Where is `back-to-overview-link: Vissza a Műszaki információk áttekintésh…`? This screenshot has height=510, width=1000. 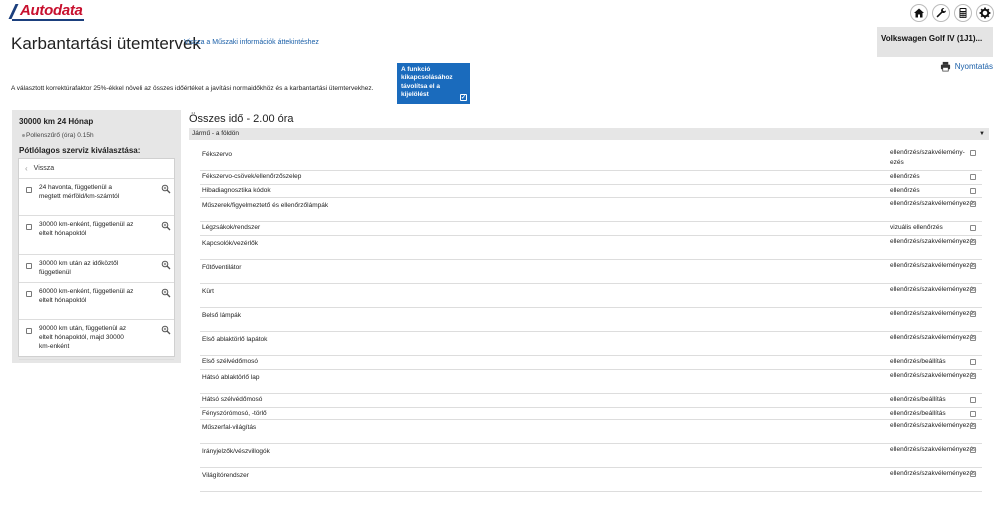 back-to-overview-link: Vissza a Műszaki információk áttekintésh… is located at coordinates (251, 42).